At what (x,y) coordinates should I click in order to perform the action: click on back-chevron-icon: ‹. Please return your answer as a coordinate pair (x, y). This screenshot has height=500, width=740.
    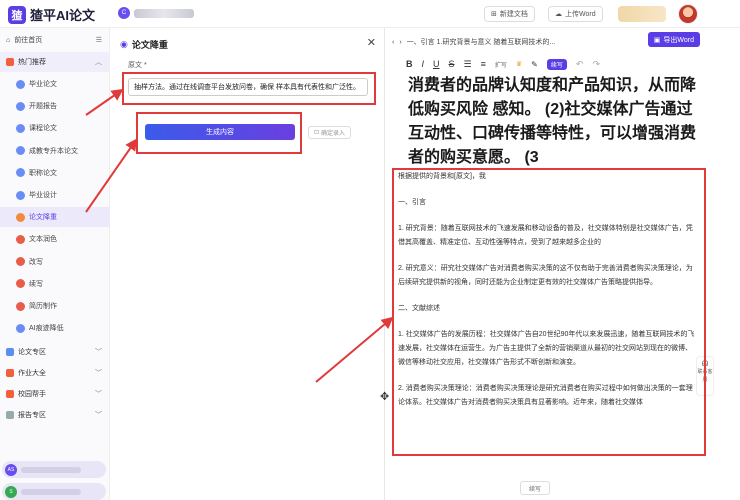
    Looking at the image, I should click on (393, 42).